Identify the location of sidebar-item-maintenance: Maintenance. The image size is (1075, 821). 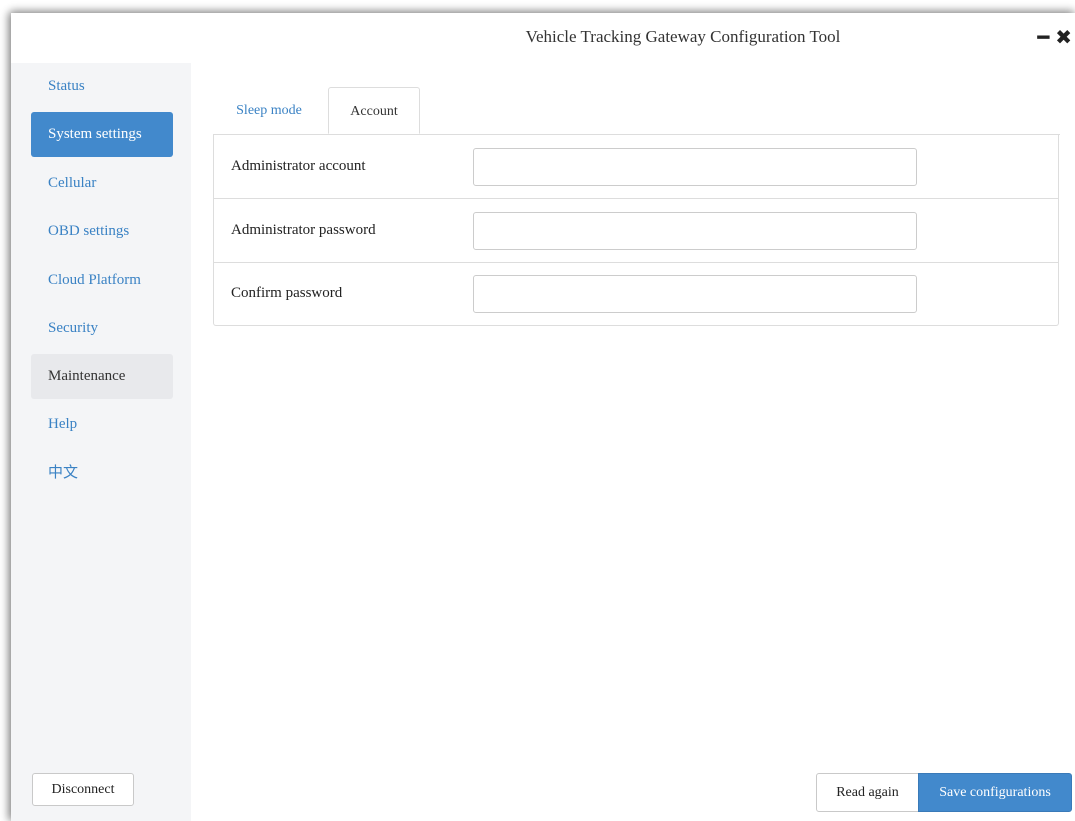
(102, 376).